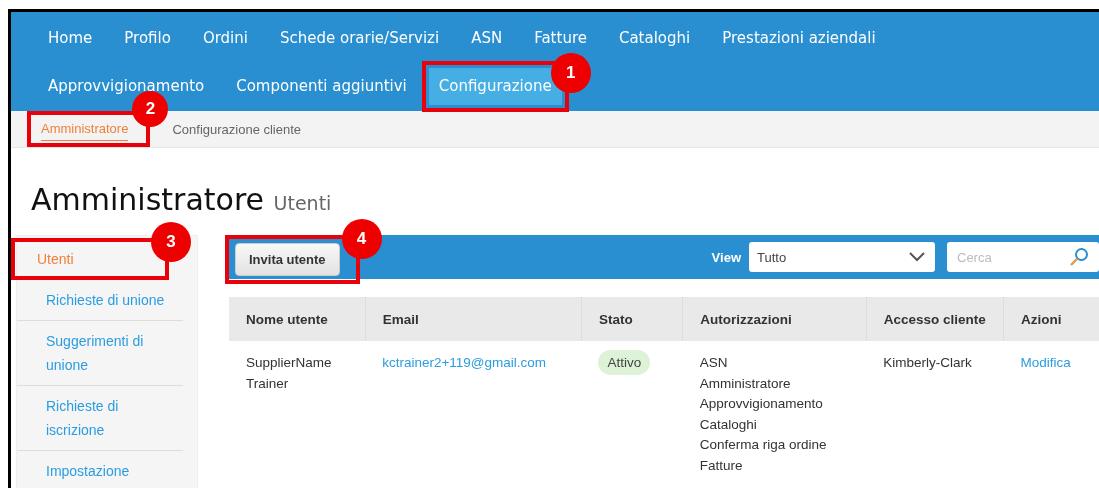 This screenshot has width=1099, height=488. What do you see at coordinates (70, 38) in the screenshot?
I see `nav-tab: Home` at bounding box center [70, 38].